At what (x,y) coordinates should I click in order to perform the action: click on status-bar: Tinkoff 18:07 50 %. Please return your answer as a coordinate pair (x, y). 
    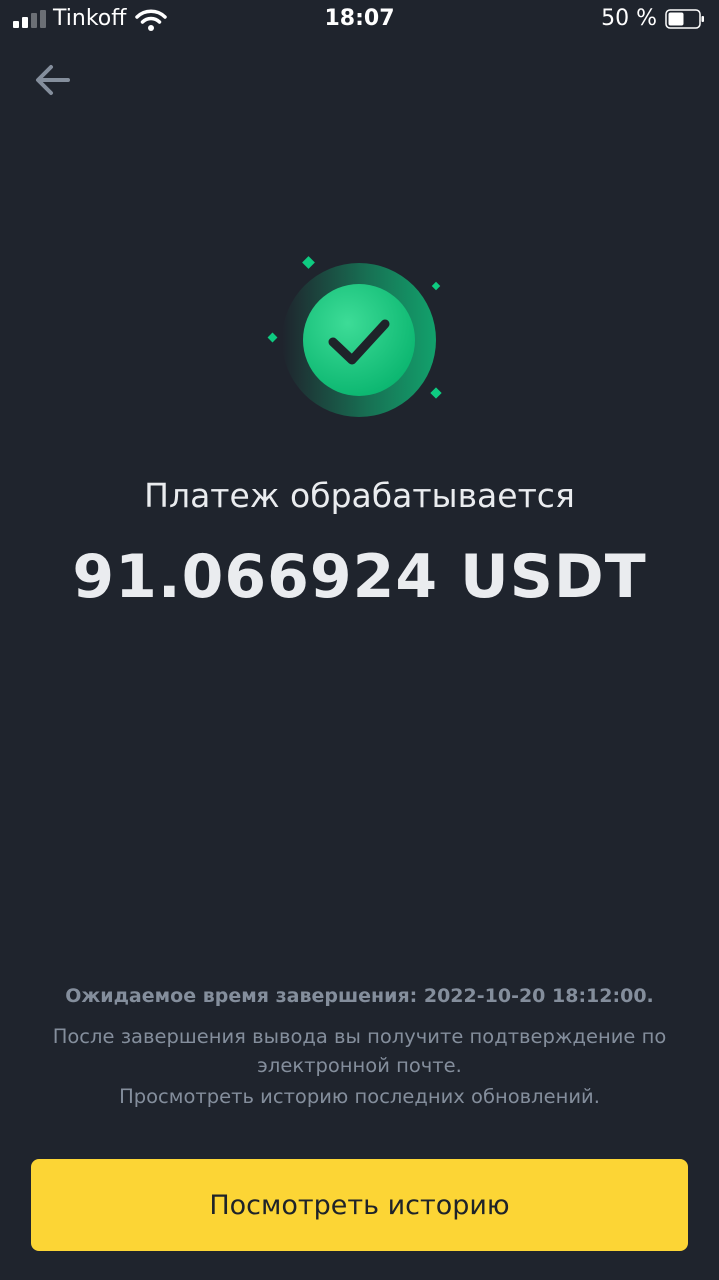
    Looking at the image, I should click on (359, 20).